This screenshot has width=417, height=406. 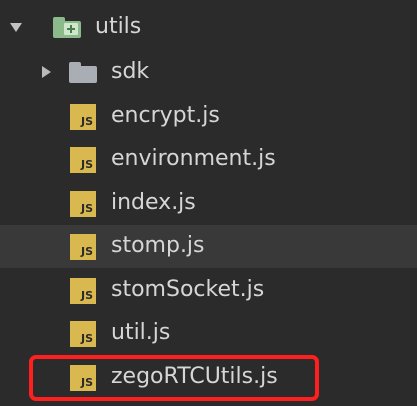 I want to click on file-label: encrypt.js, so click(x=165, y=115).